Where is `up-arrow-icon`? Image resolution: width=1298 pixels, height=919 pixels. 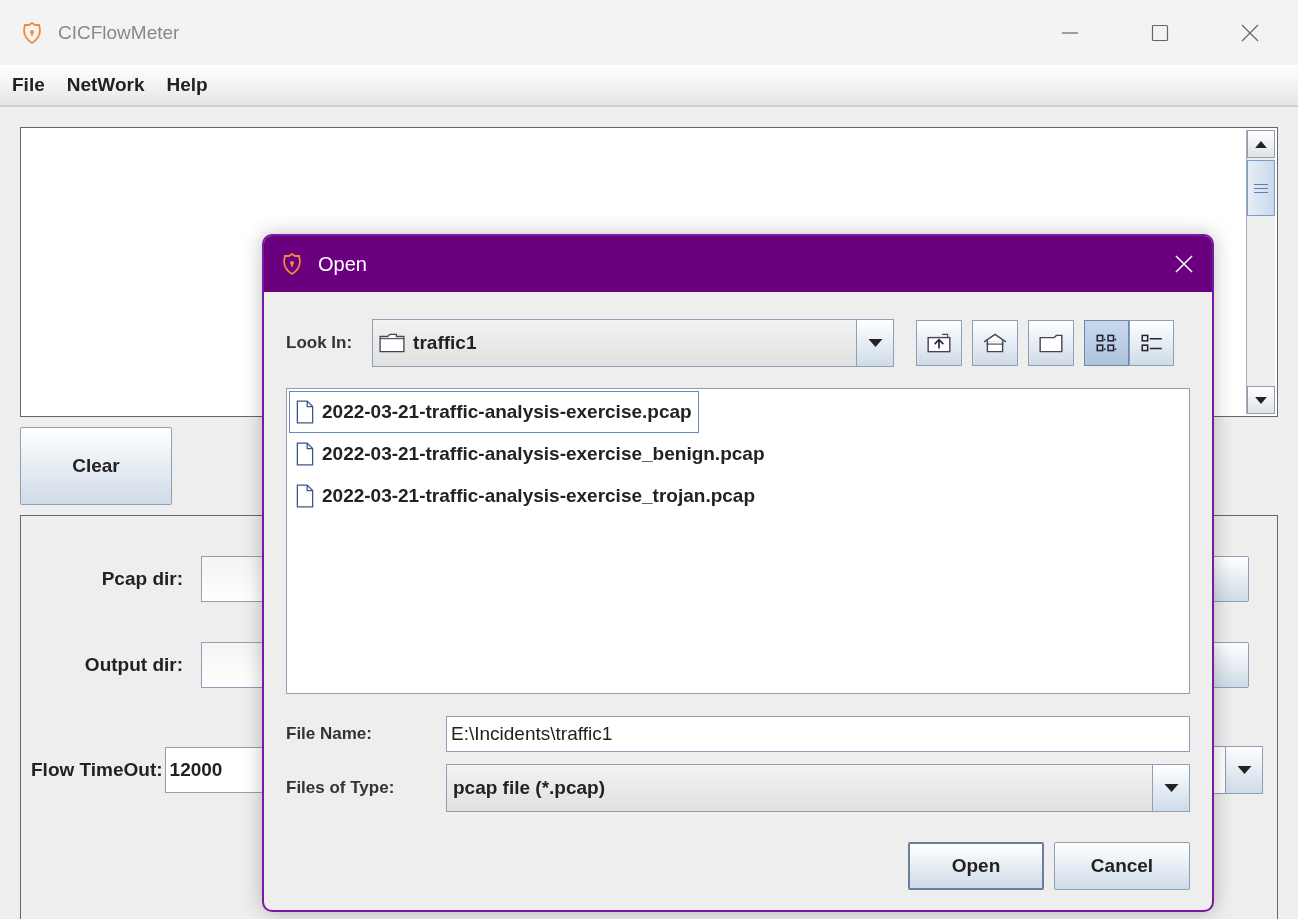 up-arrow-icon is located at coordinates (1261, 144).